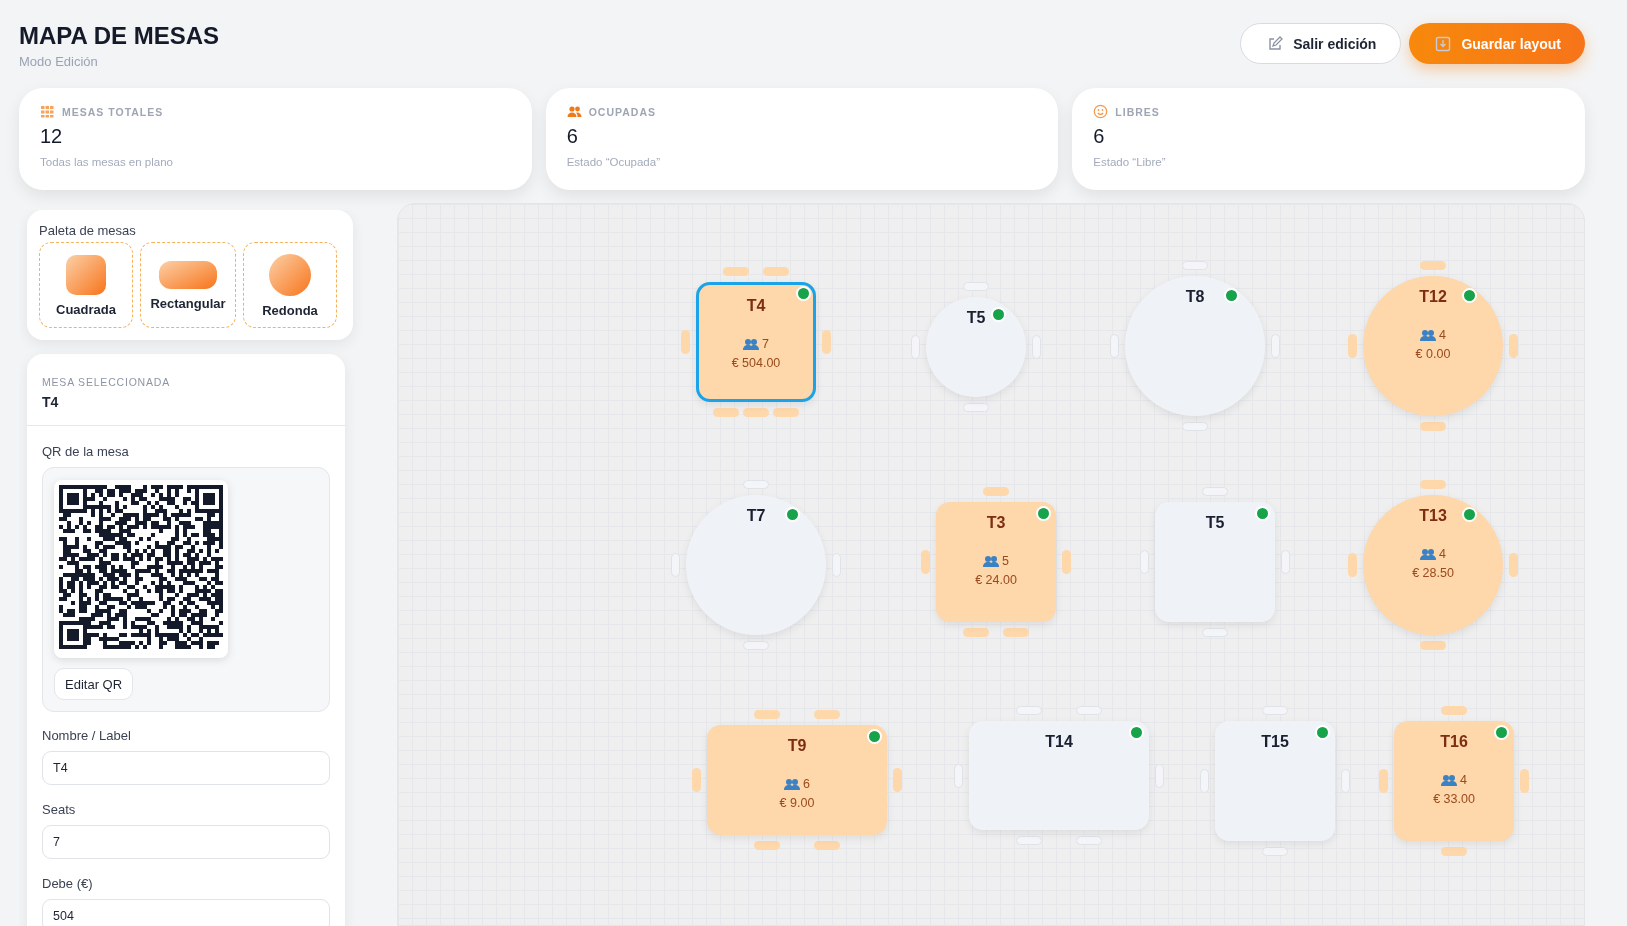 This screenshot has width=1627, height=926. What do you see at coordinates (756, 565) in the screenshot?
I see `round-table: T7` at bounding box center [756, 565].